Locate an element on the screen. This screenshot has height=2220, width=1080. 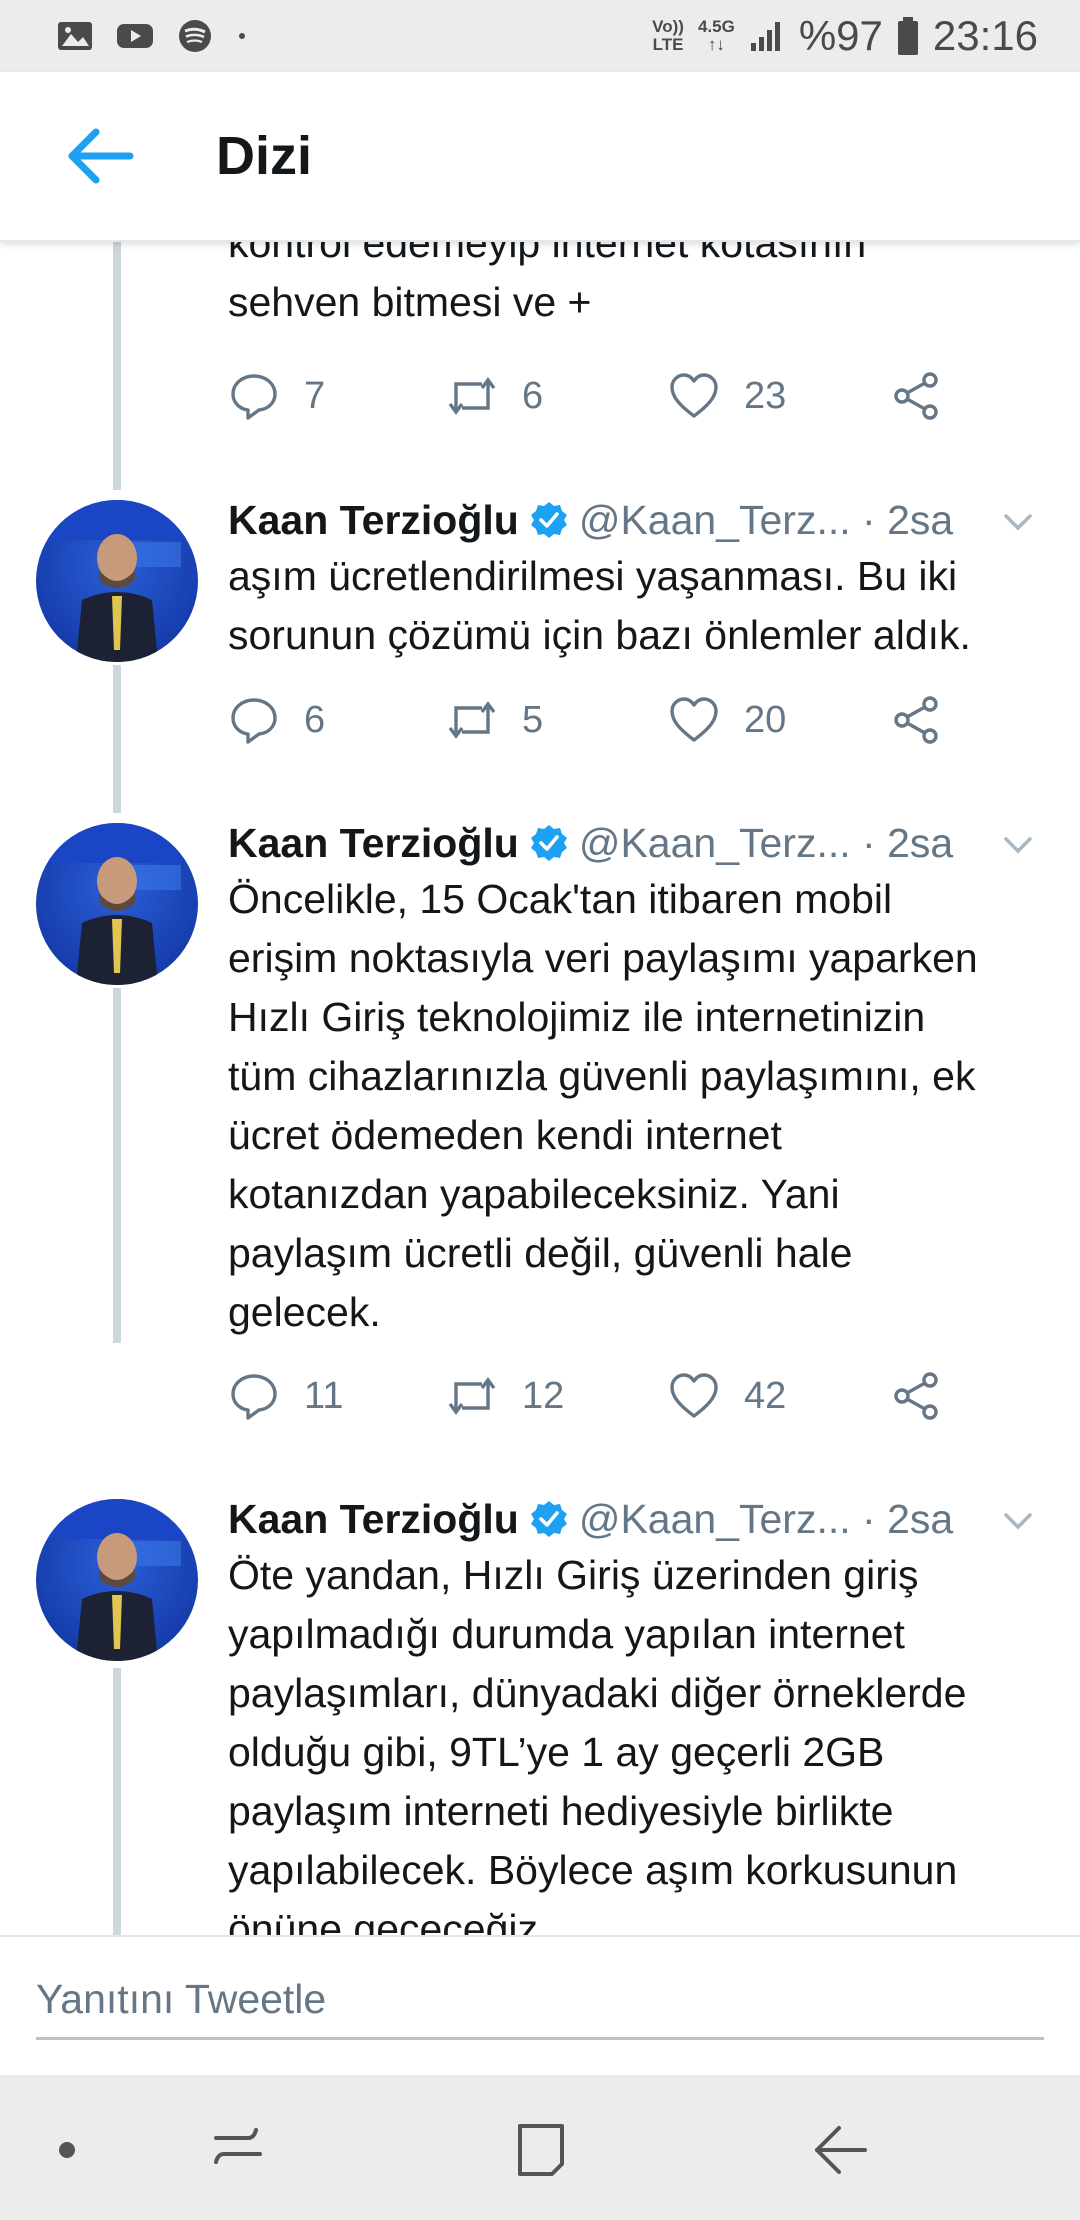
retweet-count: 6 is located at coordinates (533, 395).